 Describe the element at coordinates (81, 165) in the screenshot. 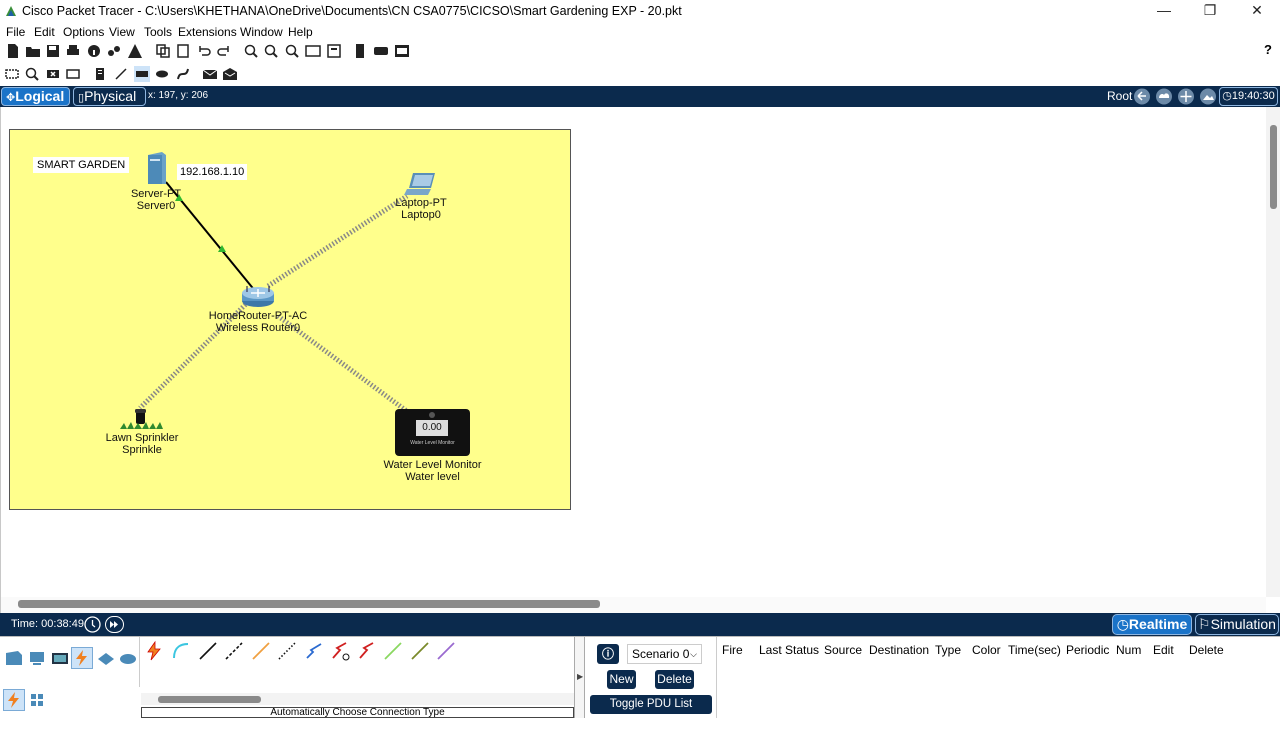

I see `cluster-label: SMART GARDEN` at that location.